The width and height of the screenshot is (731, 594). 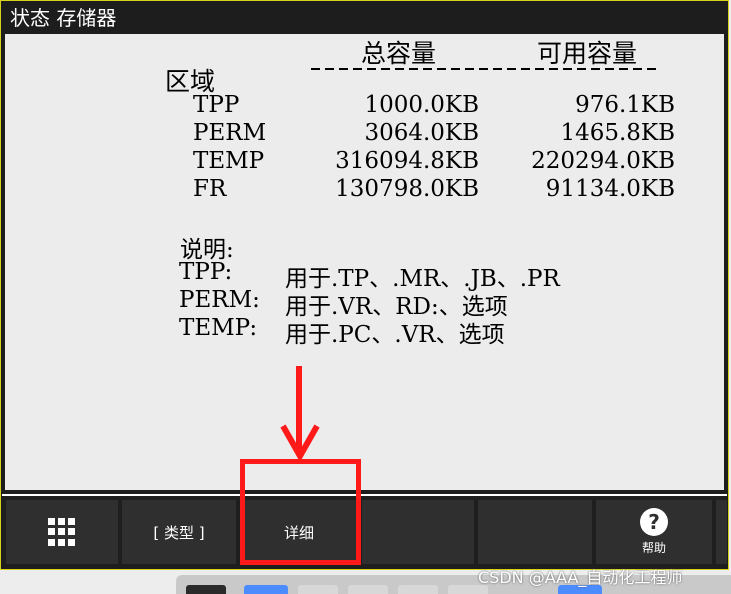 I want to click on row-area: FR, so click(x=210, y=189).